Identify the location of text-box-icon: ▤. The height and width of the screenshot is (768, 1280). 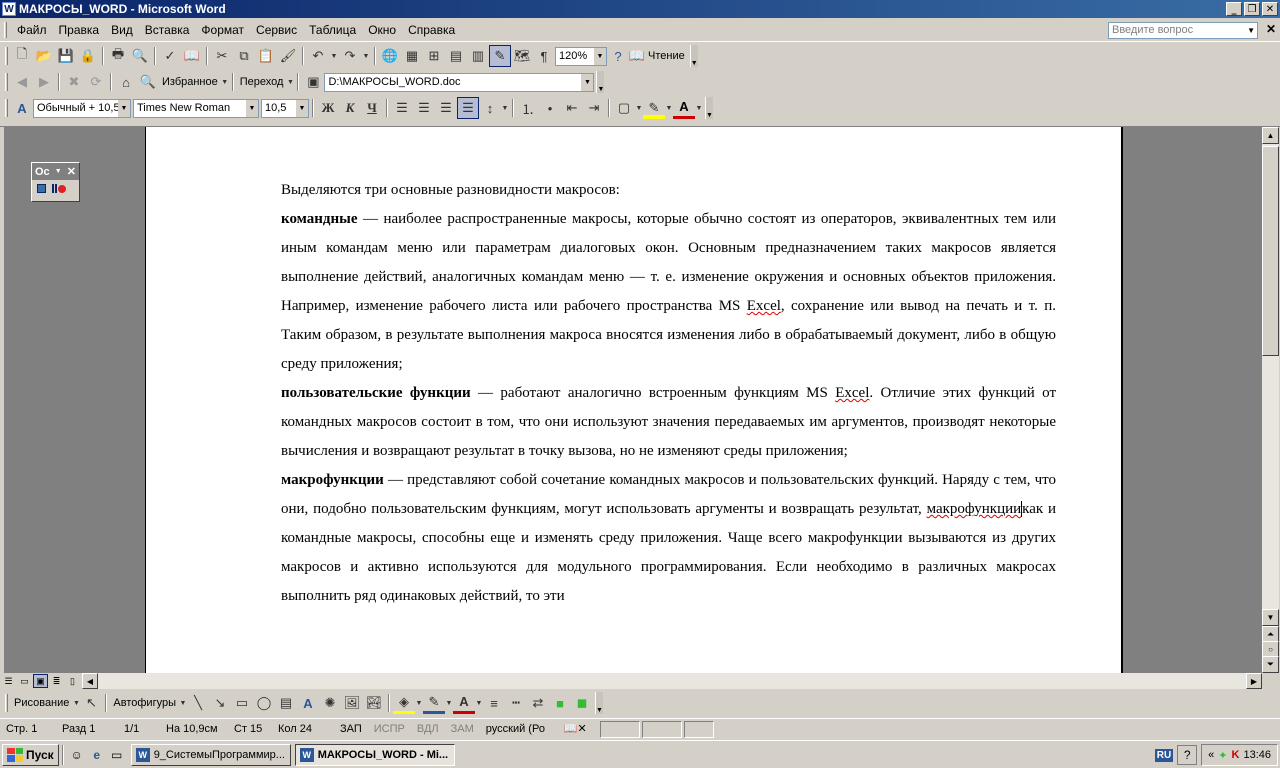
(286, 703).